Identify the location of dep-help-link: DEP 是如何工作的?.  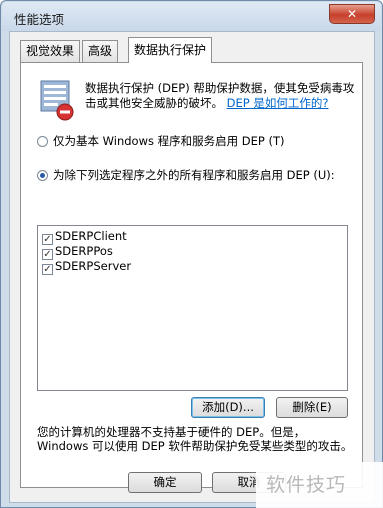
(278, 103).